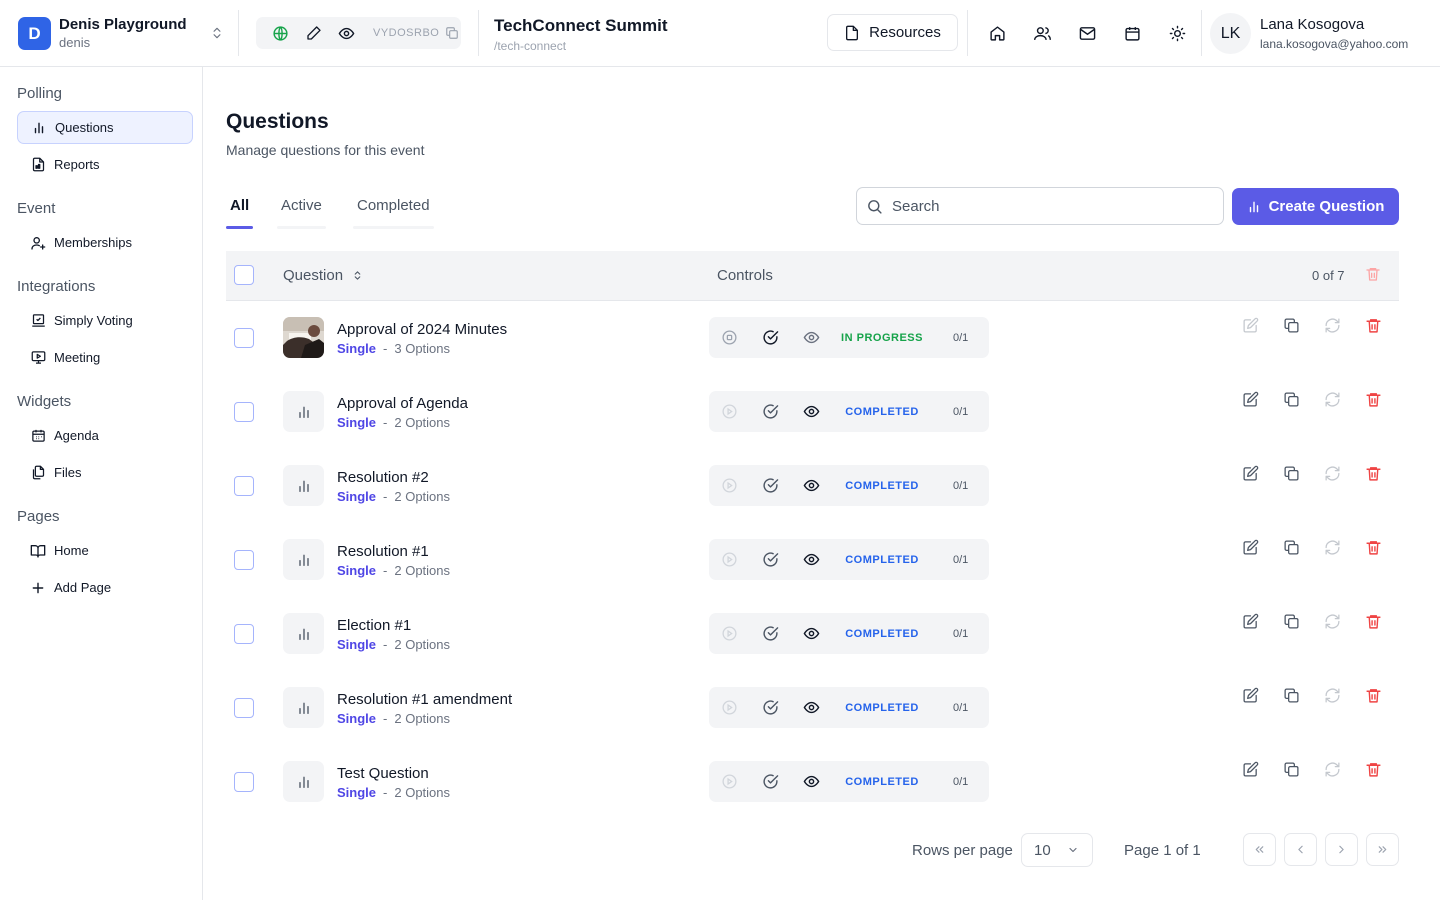 The image size is (1440, 900). Describe the element at coordinates (1132, 33) in the screenshot. I see `calendar-icon` at that location.